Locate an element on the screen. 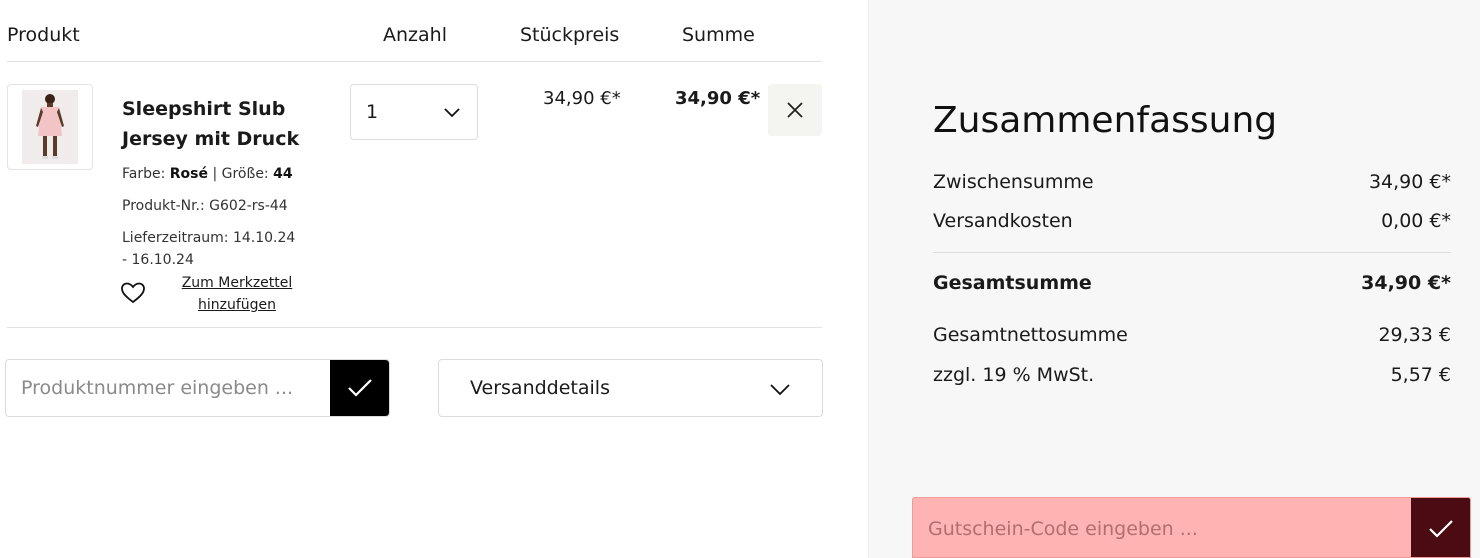 The height and width of the screenshot is (558, 1480). color-value: Rosé is located at coordinates (189, 174).